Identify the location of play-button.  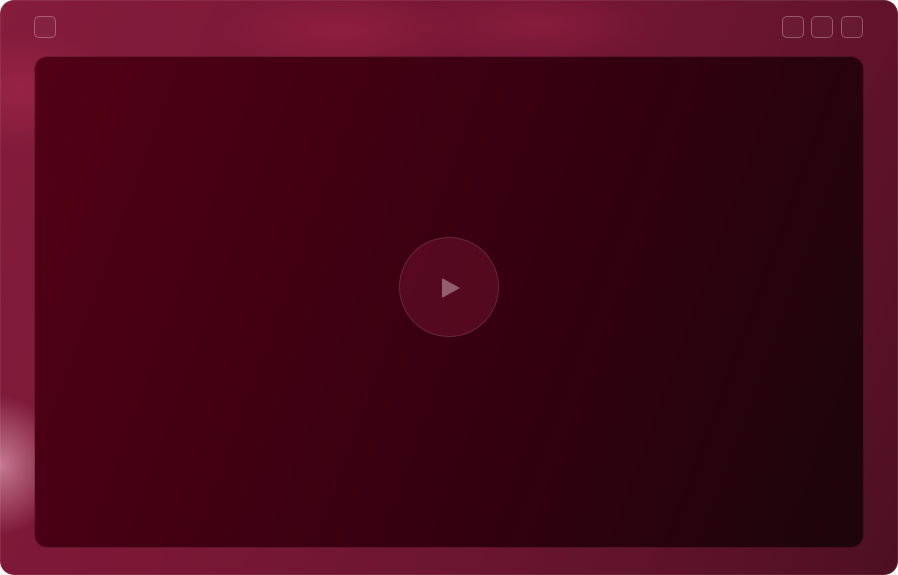
(449, 287).